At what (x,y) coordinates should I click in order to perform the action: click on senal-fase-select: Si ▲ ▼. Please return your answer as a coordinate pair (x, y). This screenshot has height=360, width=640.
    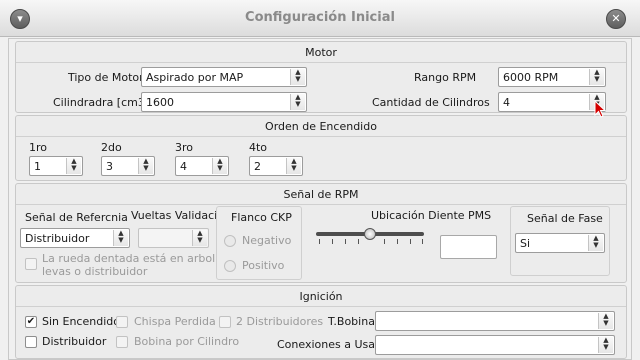
    Looking at the image, I should click on (560, 243).